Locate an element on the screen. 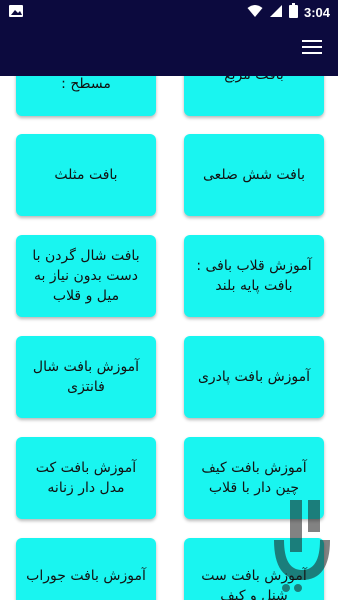  status-bar: 3:04 is located at coordinates (169, 12).